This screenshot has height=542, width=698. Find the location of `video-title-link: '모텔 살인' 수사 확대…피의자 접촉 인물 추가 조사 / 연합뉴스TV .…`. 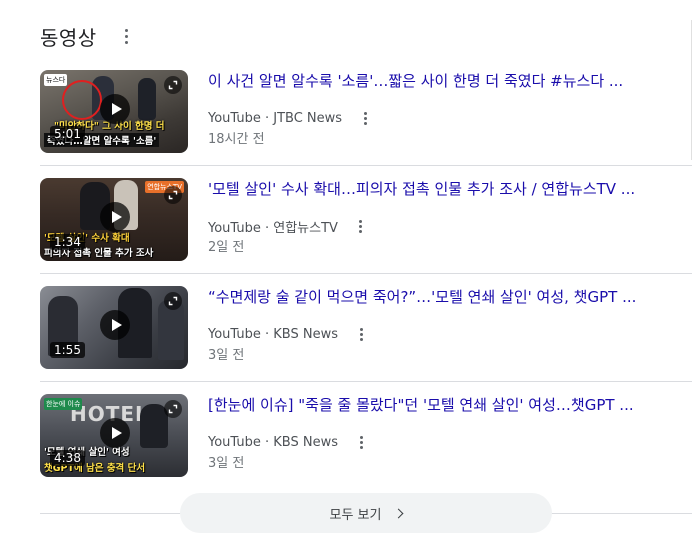

video-title-link: '모텔 살인' 수사 확대…피의자 접촉 인물 추가 조사 / 연합뉴스TV .… is located at coordinates (448, 189).